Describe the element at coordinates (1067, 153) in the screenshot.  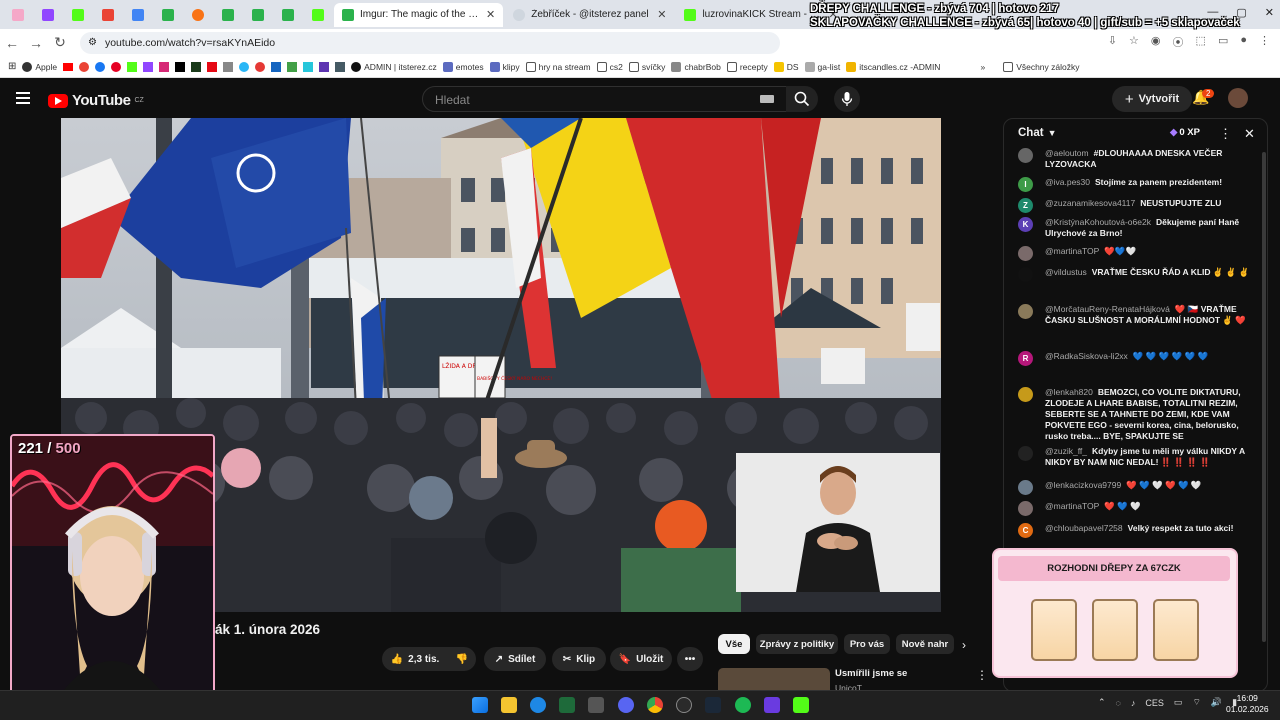
I see `chat-username: @aeloutom` at that location.